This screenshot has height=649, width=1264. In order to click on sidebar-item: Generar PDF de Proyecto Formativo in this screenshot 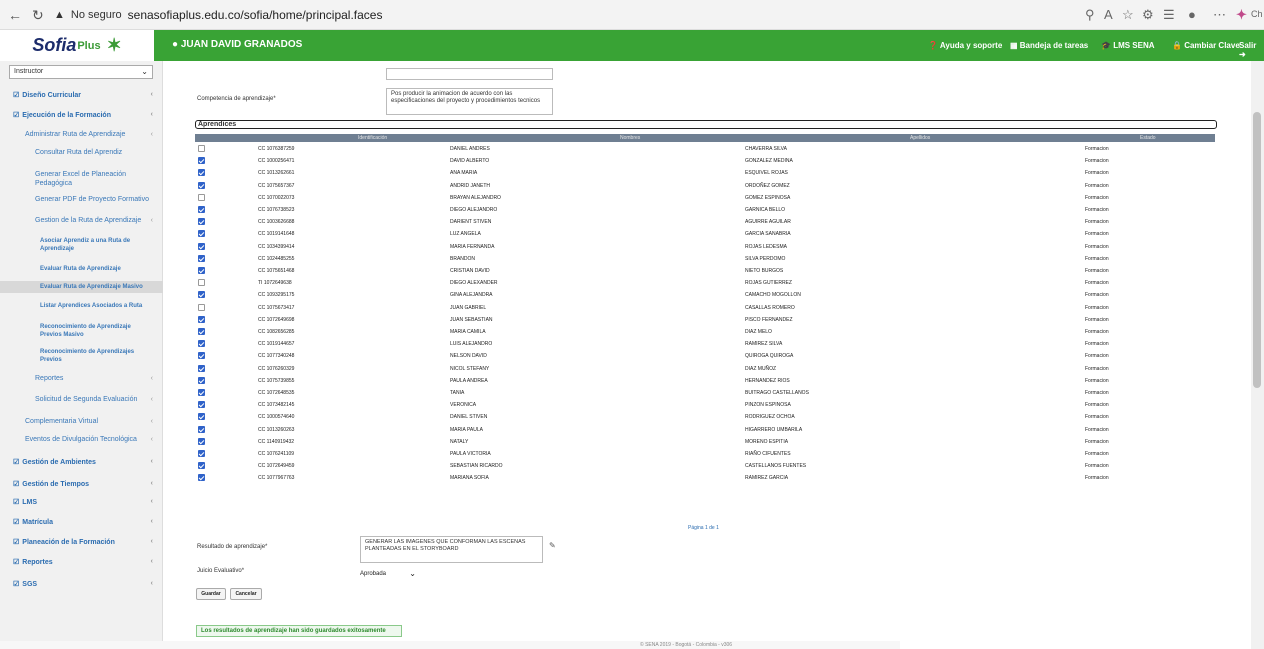, I will do `click(81, 199)`.